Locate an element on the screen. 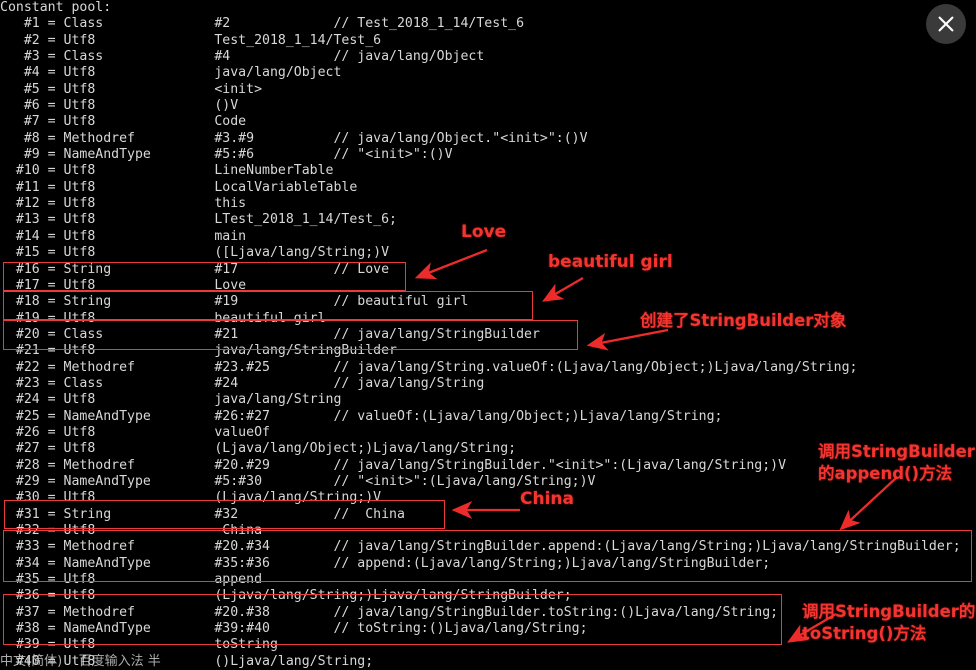  terminal-line: #3 = Class #4 // java/lang/Object is located at coordinates (242, 57).